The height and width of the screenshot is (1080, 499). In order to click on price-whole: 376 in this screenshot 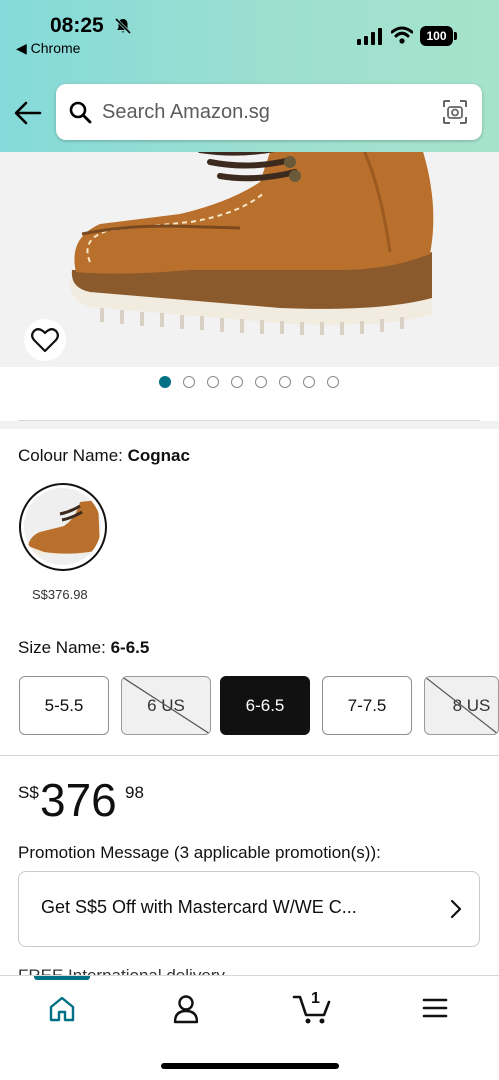, I will do `click(78, 800)`.